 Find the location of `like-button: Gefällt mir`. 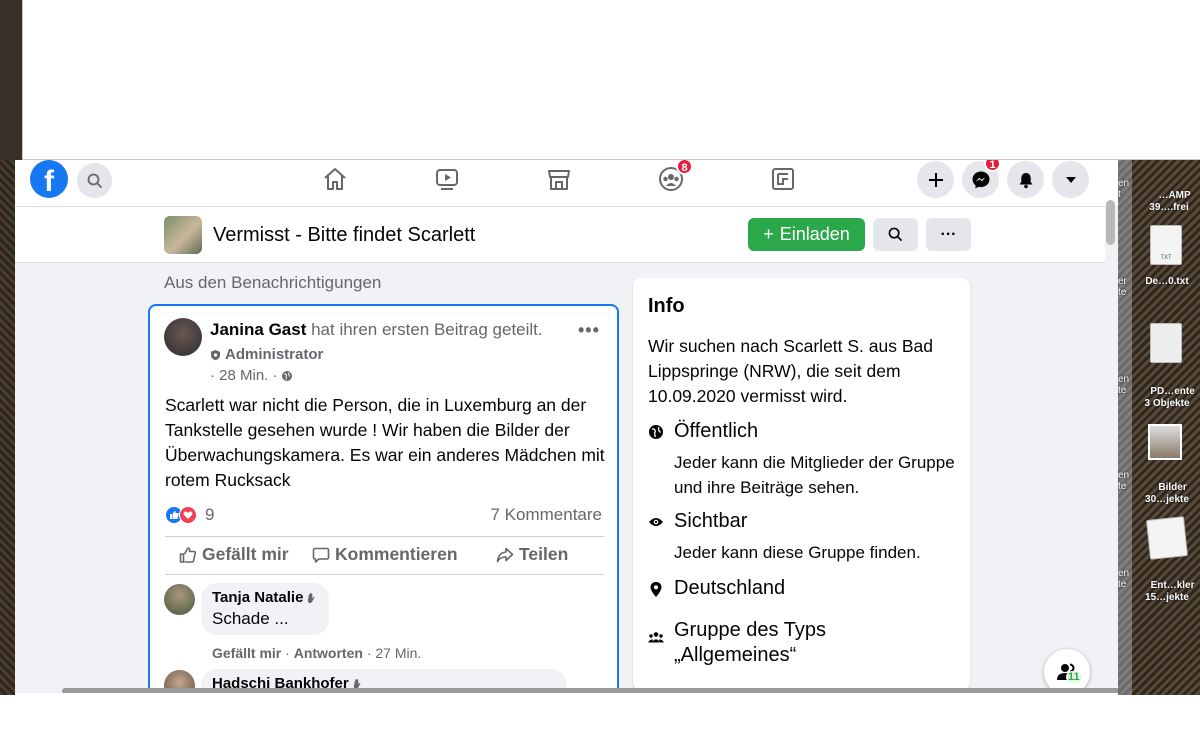

like-button: Gefällt mir is located at coordinates (234, 554).